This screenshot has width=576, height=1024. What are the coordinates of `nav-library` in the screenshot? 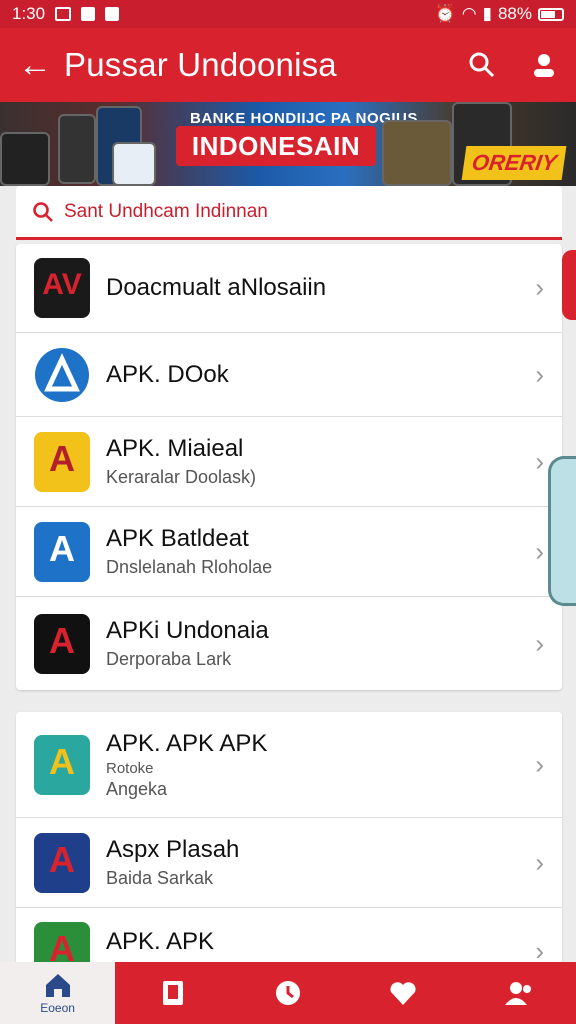 It's located at (172, 993).